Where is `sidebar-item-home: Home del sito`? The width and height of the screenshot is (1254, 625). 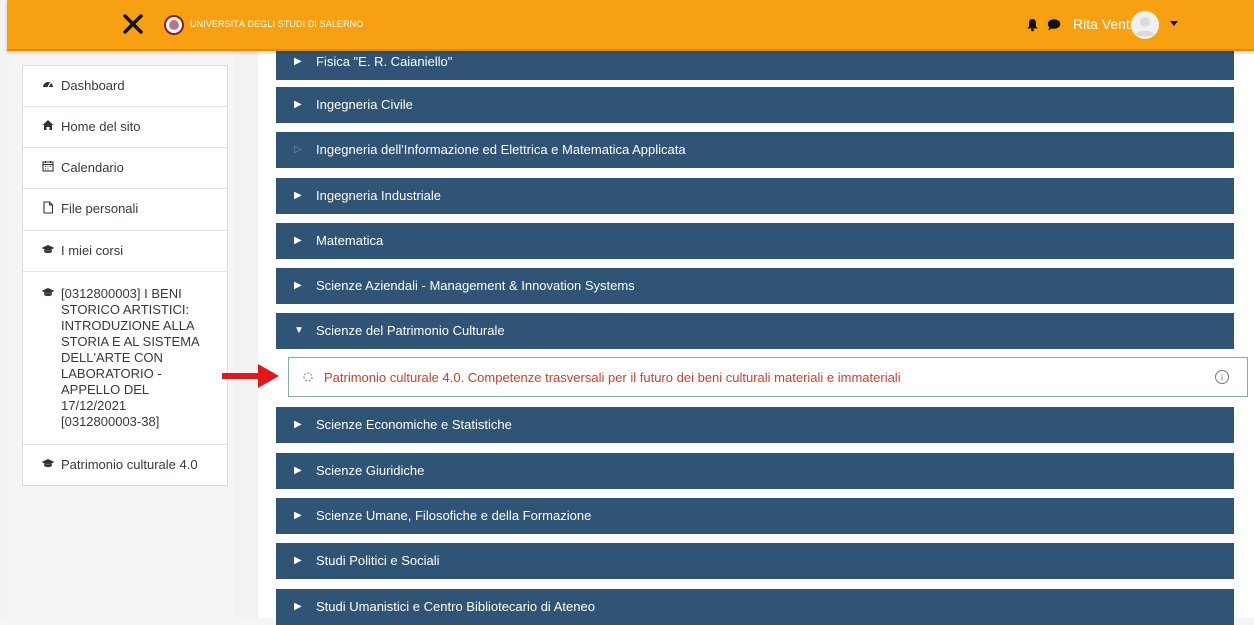 sidebar-item-home: Home del sito is located at coordinates (125, 127).